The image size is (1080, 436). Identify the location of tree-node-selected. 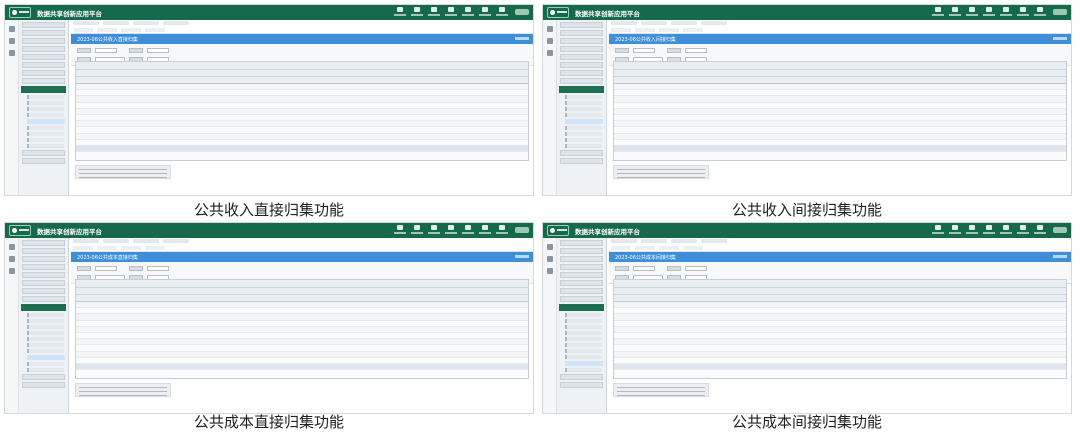
(46, 357).